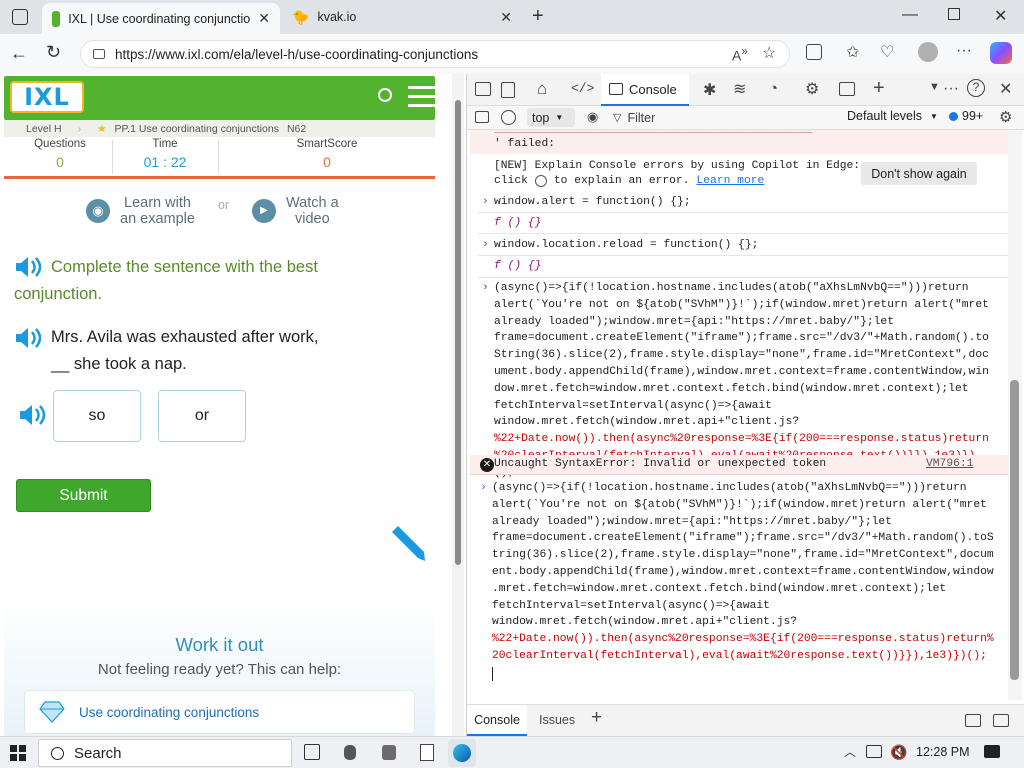  I want to click on back-icon: ←, so click(19, 53).